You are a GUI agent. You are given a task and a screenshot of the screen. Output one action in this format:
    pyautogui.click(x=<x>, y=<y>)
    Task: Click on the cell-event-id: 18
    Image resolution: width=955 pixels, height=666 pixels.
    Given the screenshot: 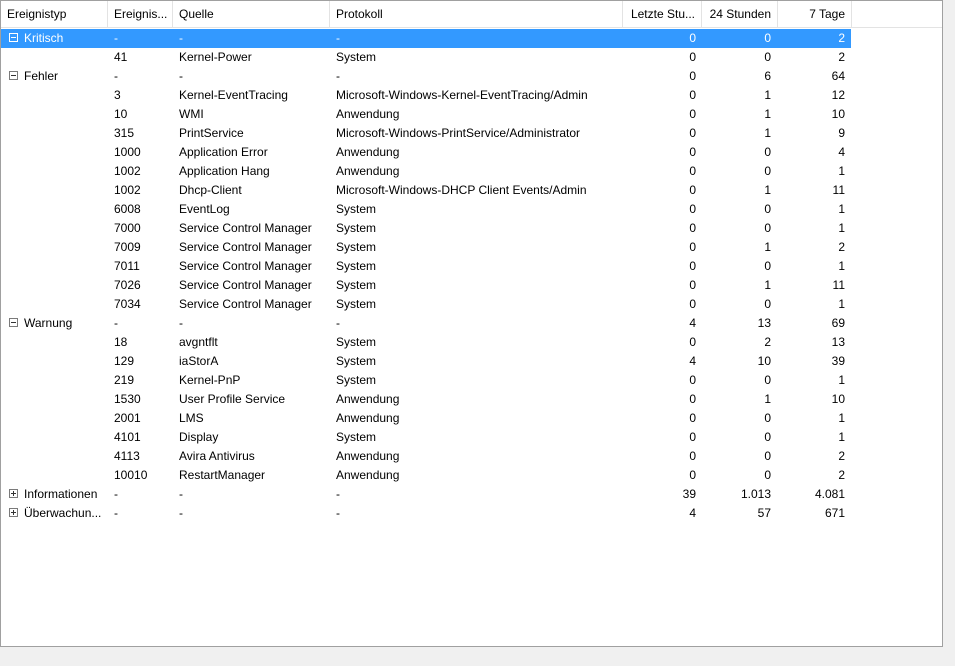 What is the action you would take?
    pyautogui.click(x=121, y=342)
    